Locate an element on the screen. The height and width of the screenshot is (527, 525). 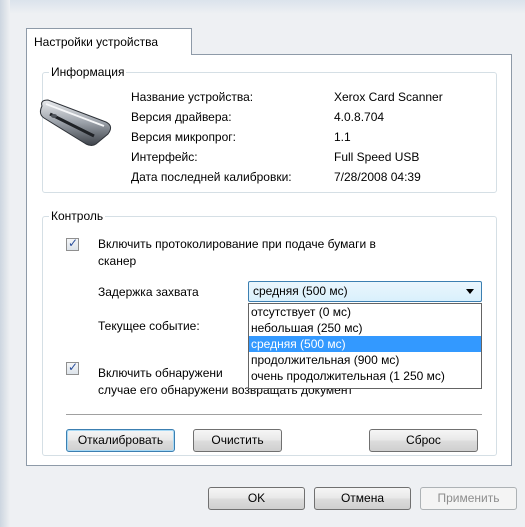
dropdown-option: небольшая (250 мс) is located at coordinates (365, 328).